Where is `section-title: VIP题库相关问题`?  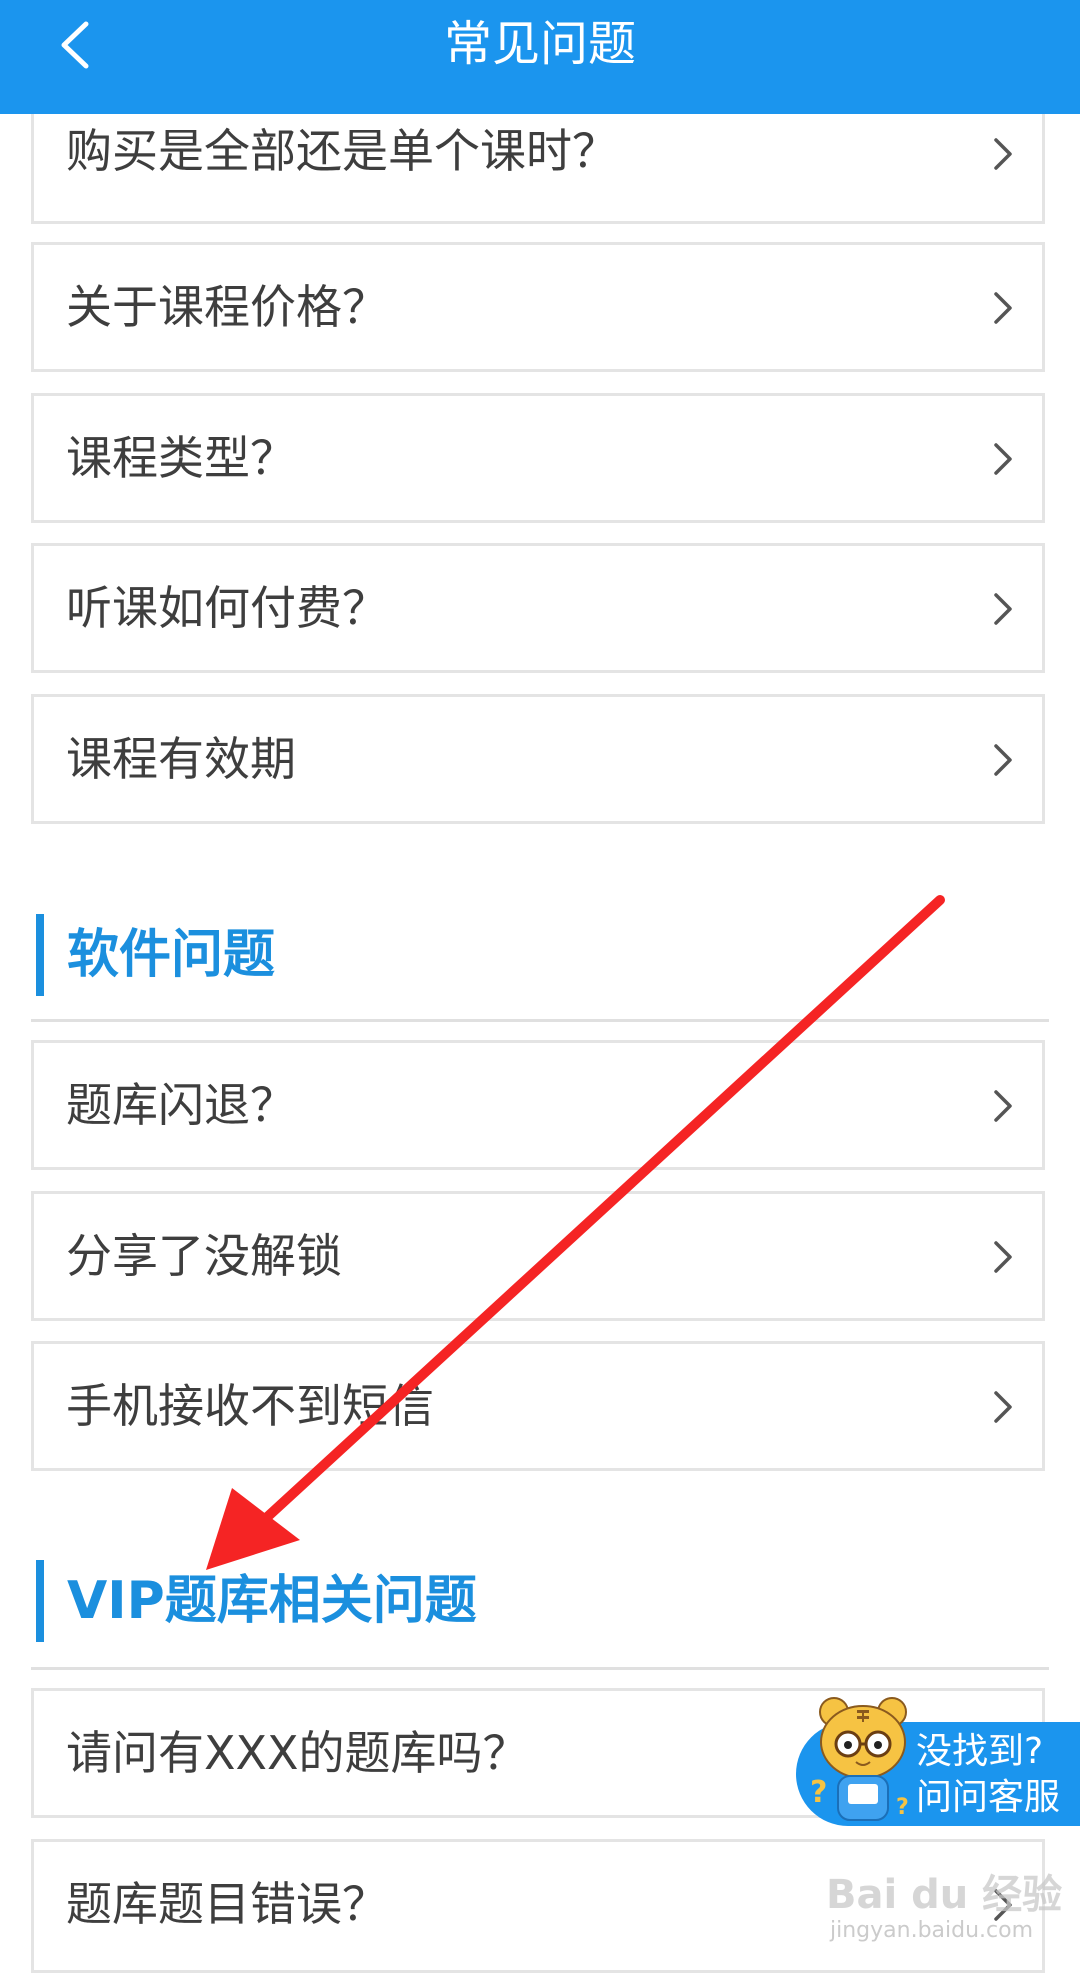
section-title: VIP题库相关问题 is located at coordinates (272, 1601).